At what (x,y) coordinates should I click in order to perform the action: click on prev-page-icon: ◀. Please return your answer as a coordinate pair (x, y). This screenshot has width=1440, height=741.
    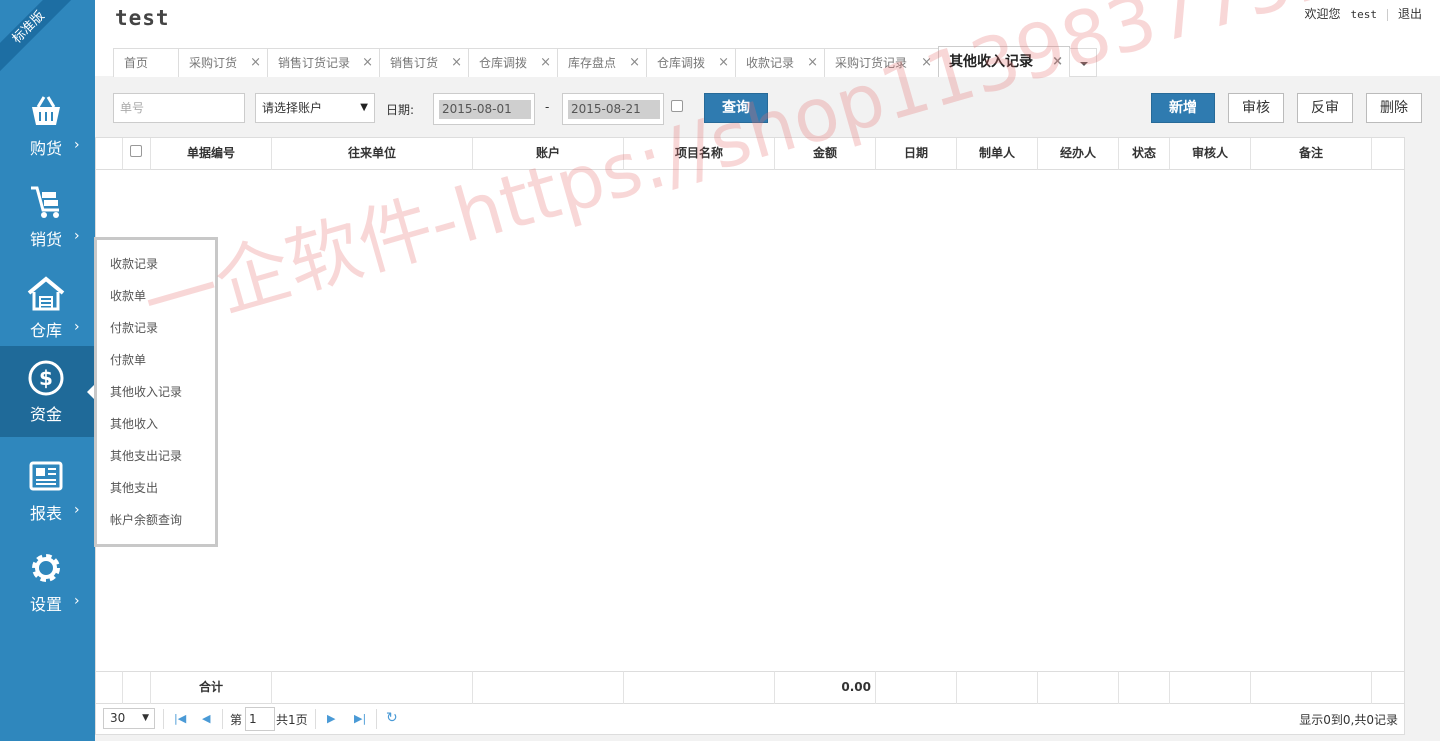
    Looking at the image, I should click on (206, 718).